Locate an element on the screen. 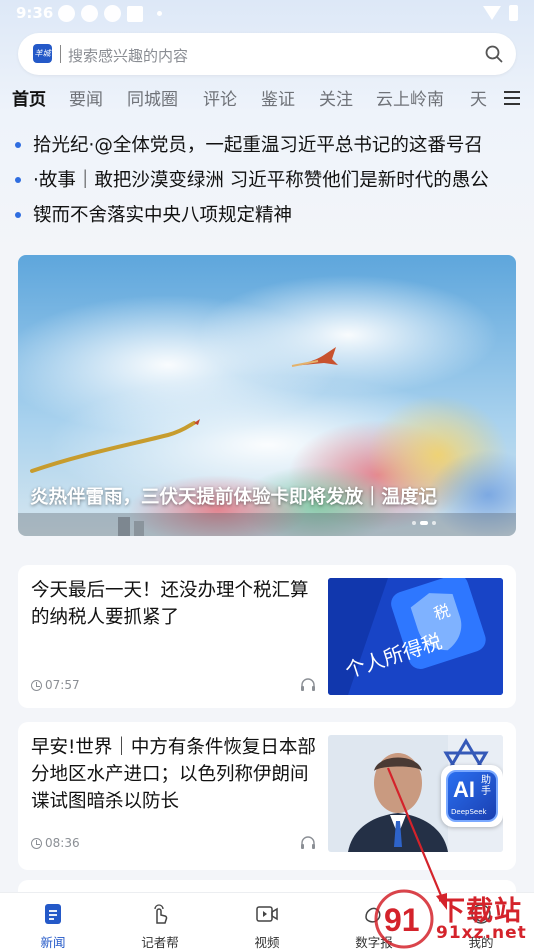 The width and height of the screenshot is (534, 950). ai-badge-helper: 助手 is located at coordinates (486, 786).